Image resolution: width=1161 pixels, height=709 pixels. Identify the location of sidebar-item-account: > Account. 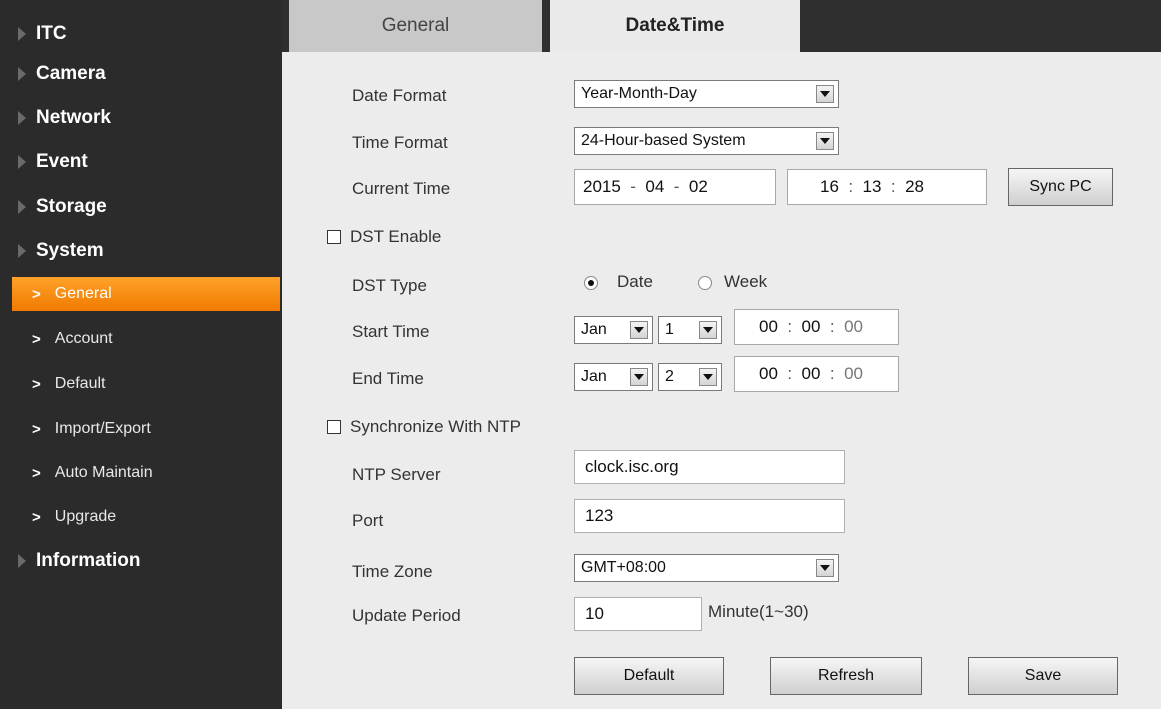
(146, 339).